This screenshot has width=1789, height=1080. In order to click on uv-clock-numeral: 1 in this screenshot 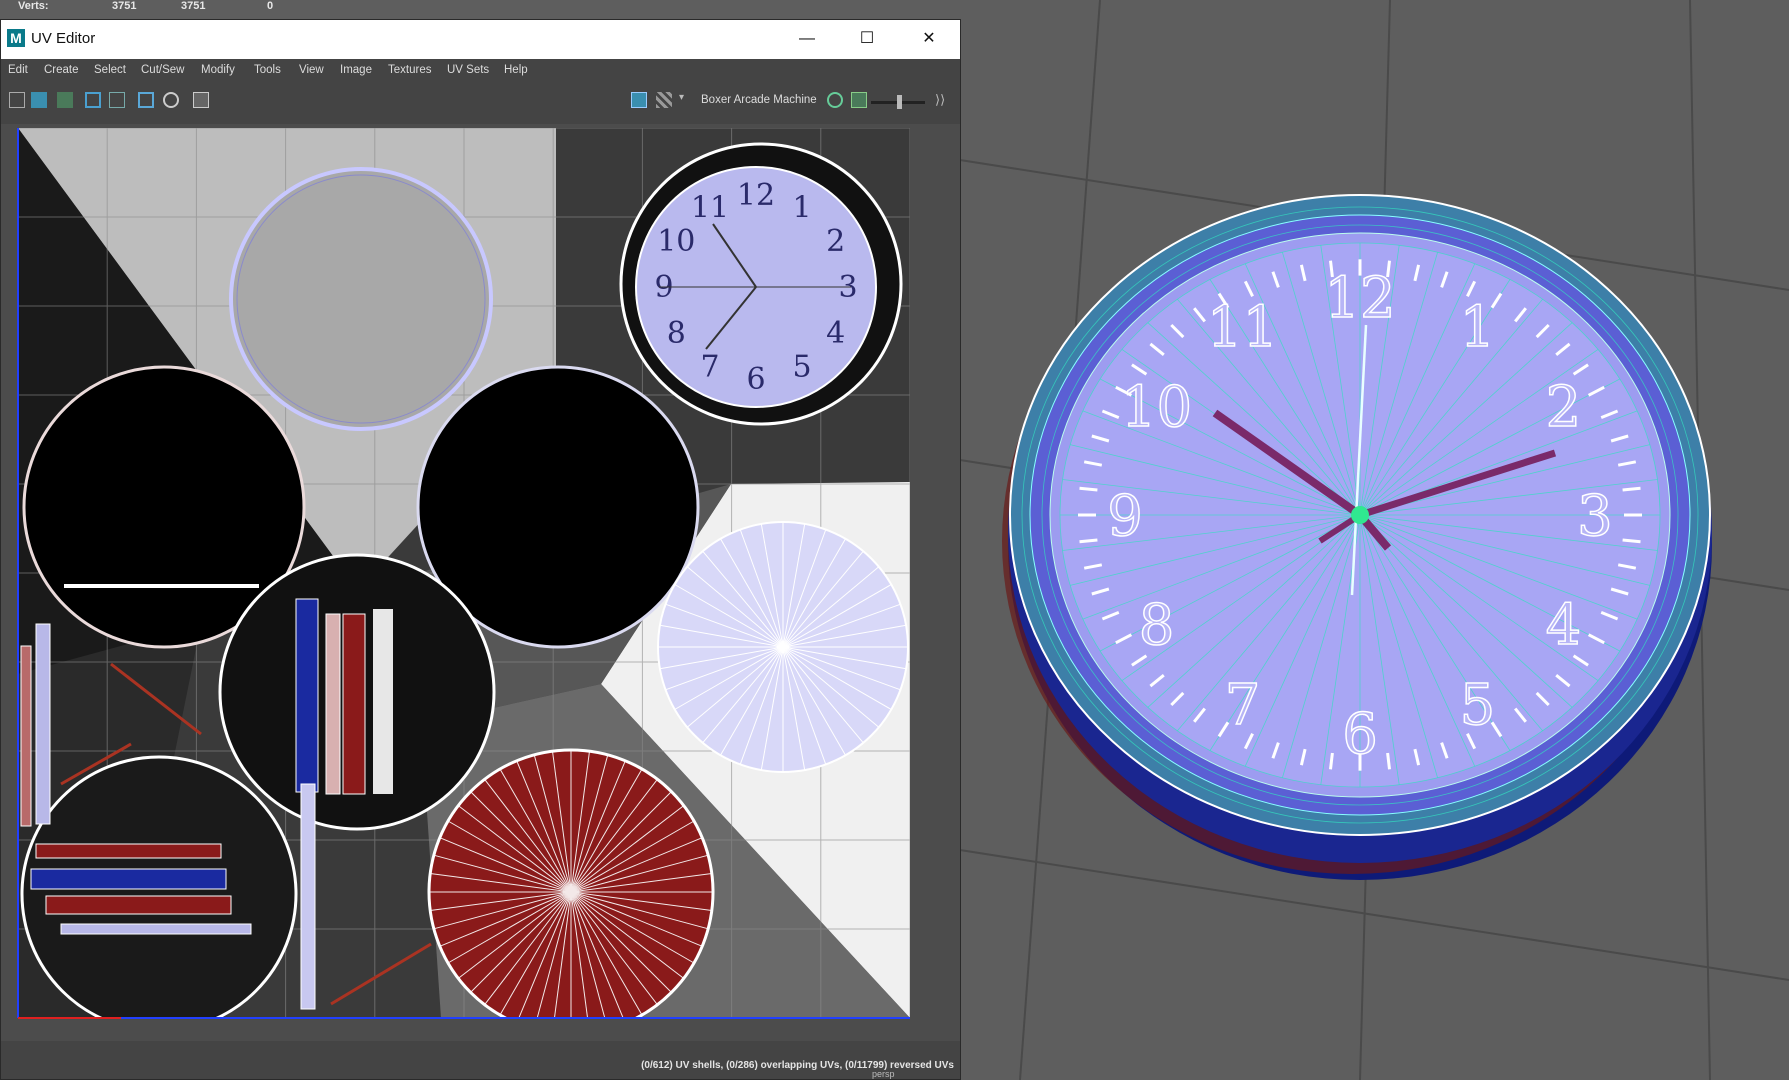, I will do `click(801, 207)`.